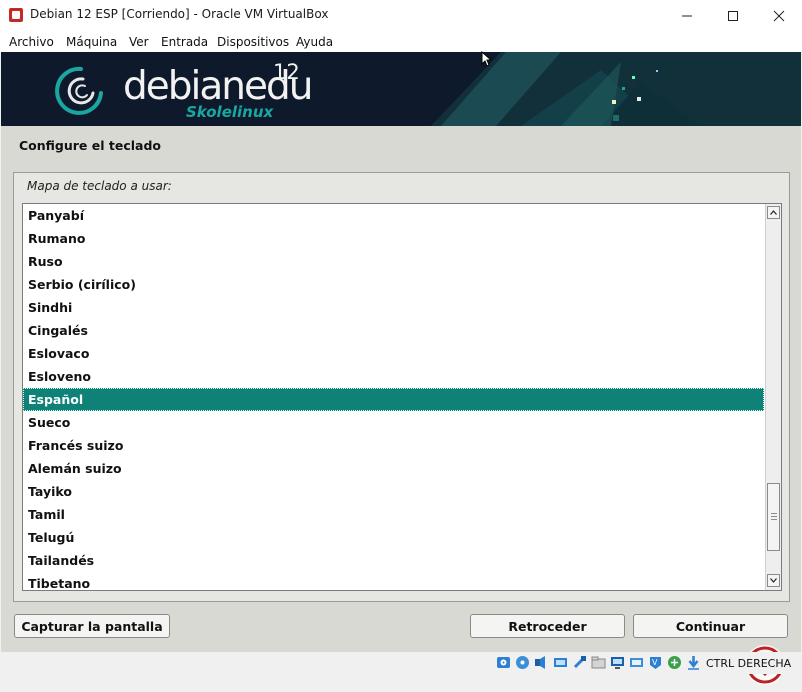  Describe the element at coordinates (773, 397) in the screenshot. I see `list-scrollbar` at that location.